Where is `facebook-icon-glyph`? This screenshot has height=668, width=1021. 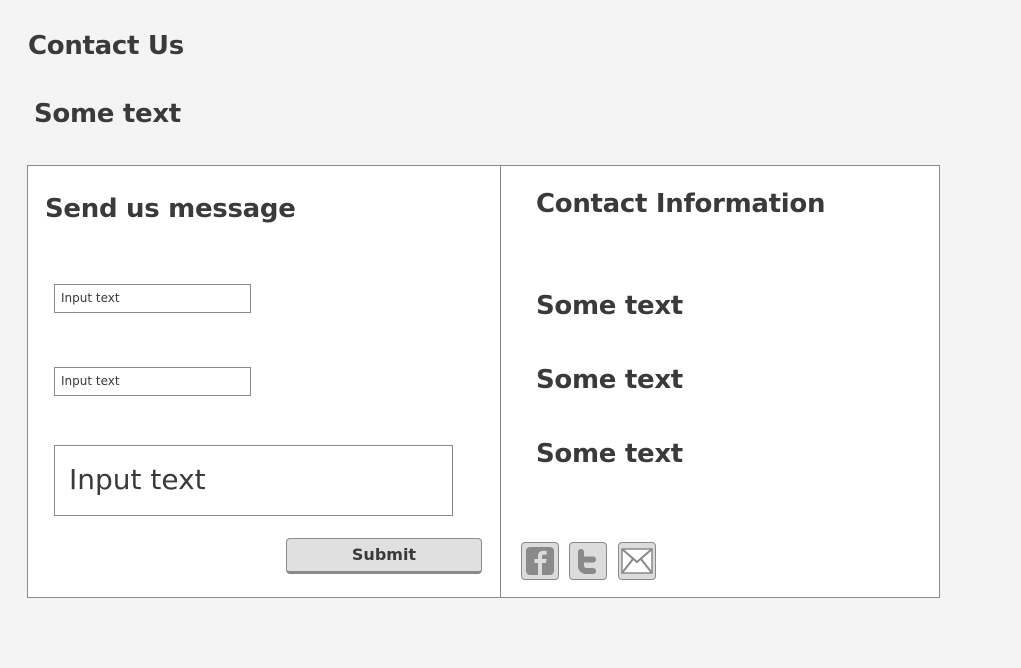 facebook-icon-glyph is located at coordinates (540, 561).